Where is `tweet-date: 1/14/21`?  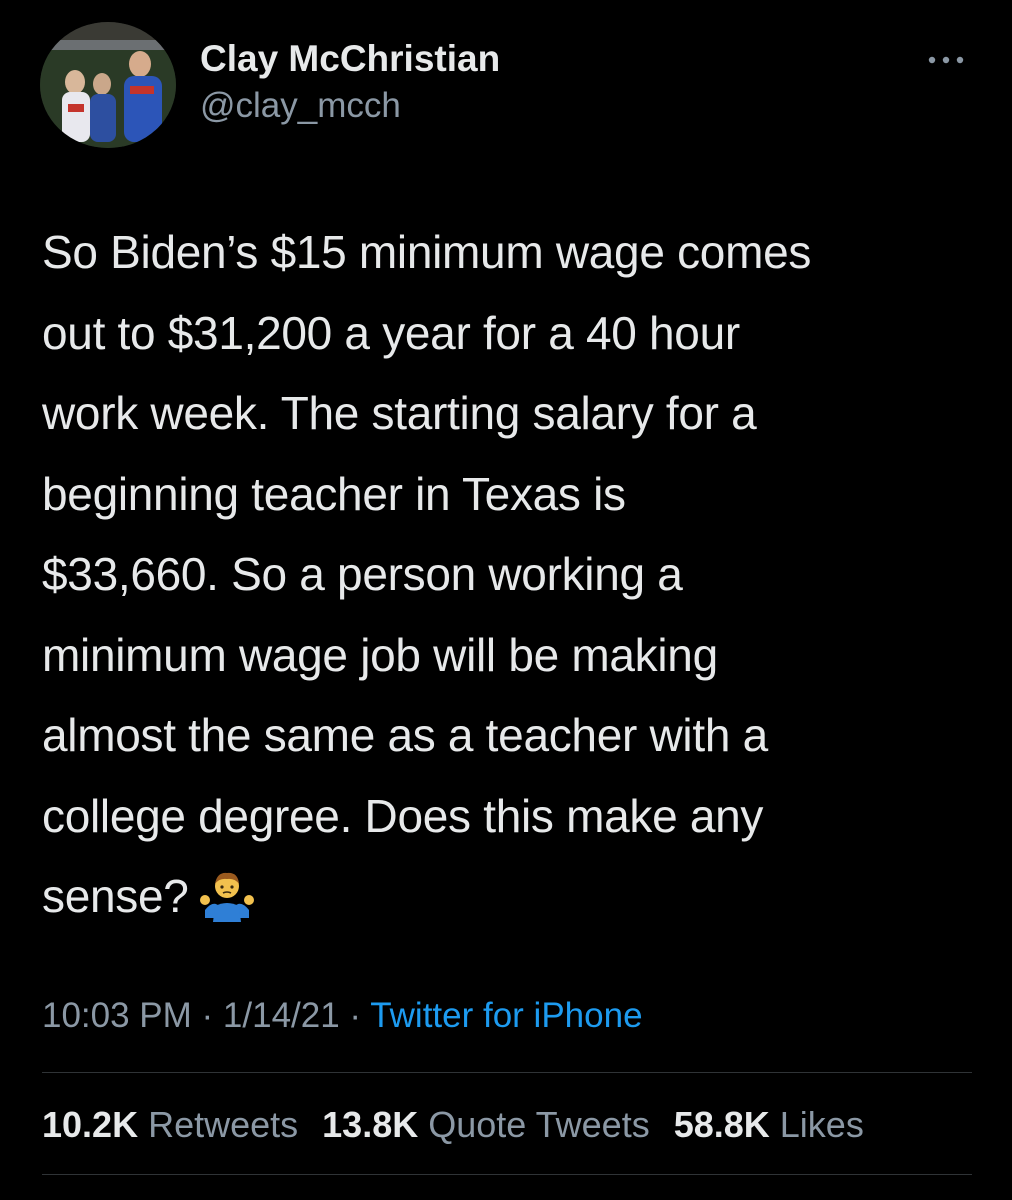
tweet-date: 1/14/21 is located at coordinates (281, 1015).